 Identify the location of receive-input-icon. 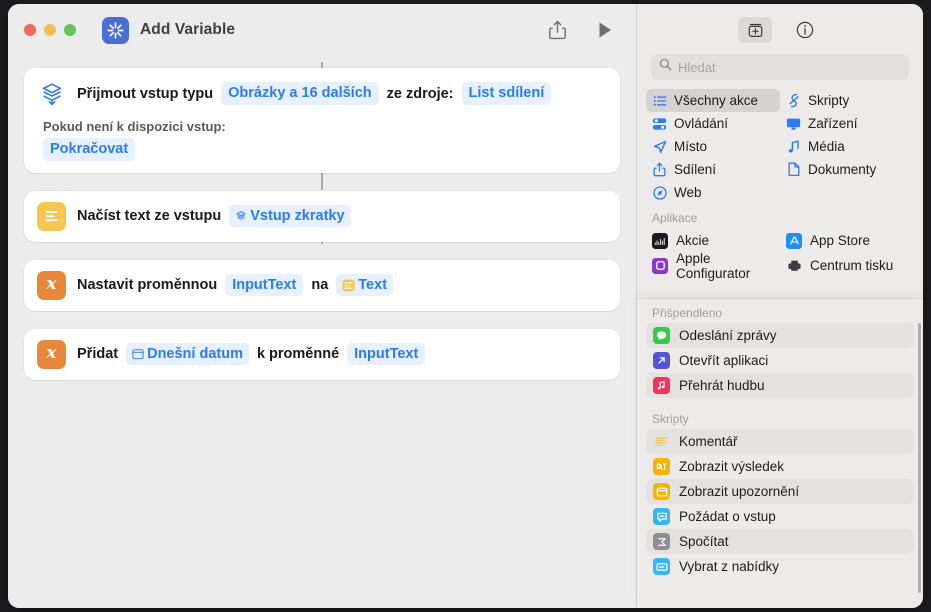
(51, 93).